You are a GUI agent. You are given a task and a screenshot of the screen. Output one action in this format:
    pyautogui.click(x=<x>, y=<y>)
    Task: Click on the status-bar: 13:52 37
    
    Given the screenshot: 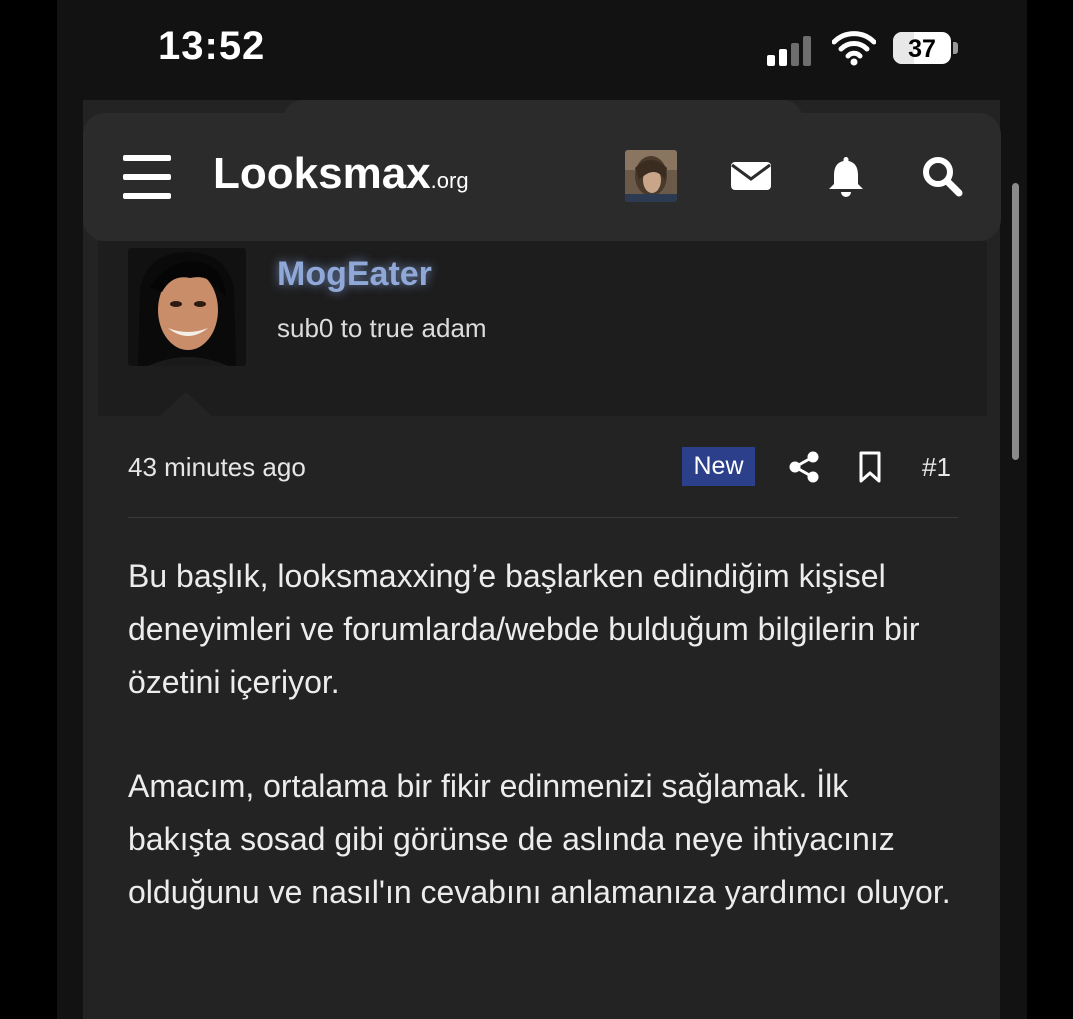 What is the action you would take?
    pyautogui.click(x=536, y=50)
    